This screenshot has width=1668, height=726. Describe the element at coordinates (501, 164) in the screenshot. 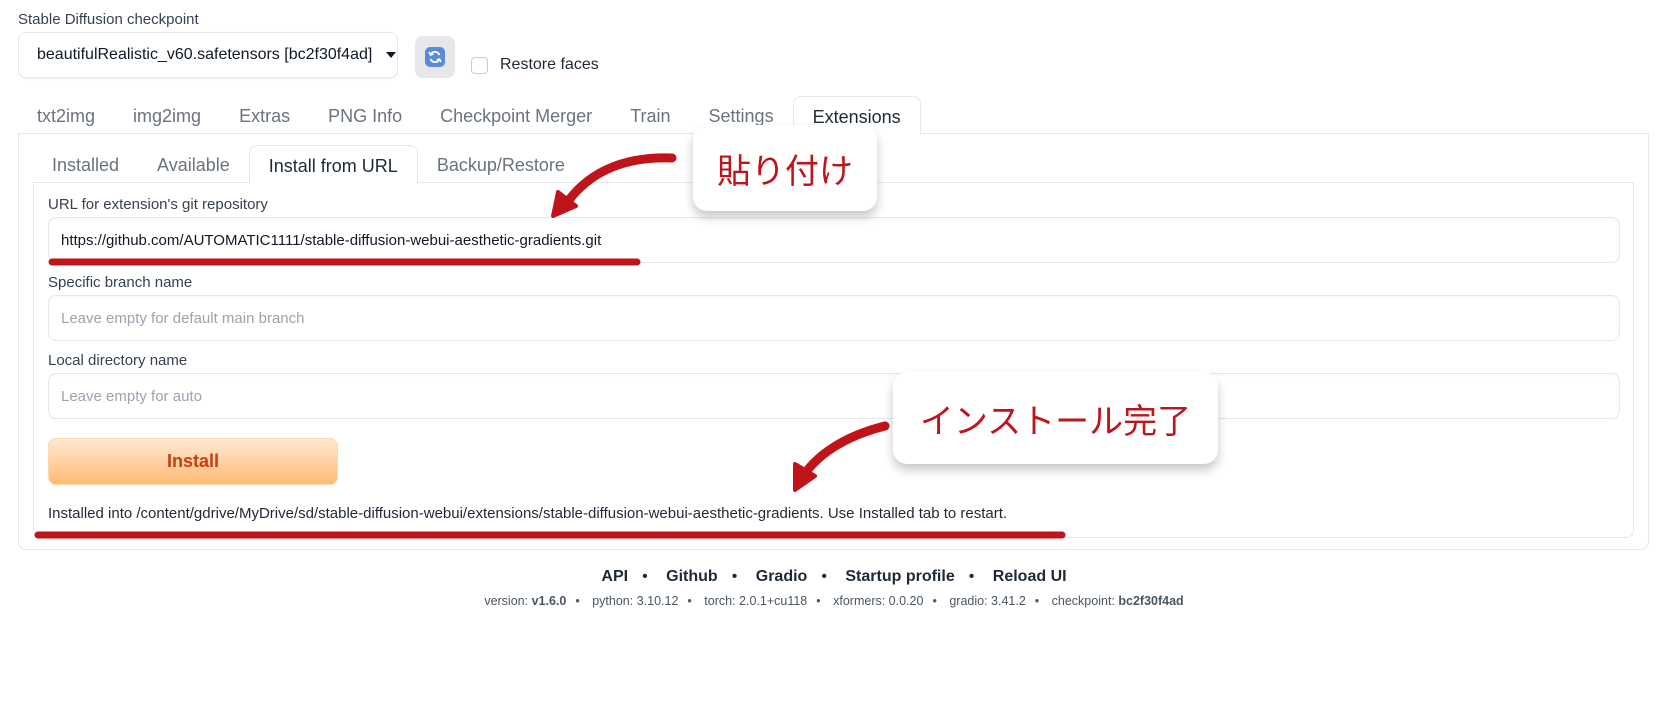

I see `tab-backup-restore: Backup/Restore` at that location.